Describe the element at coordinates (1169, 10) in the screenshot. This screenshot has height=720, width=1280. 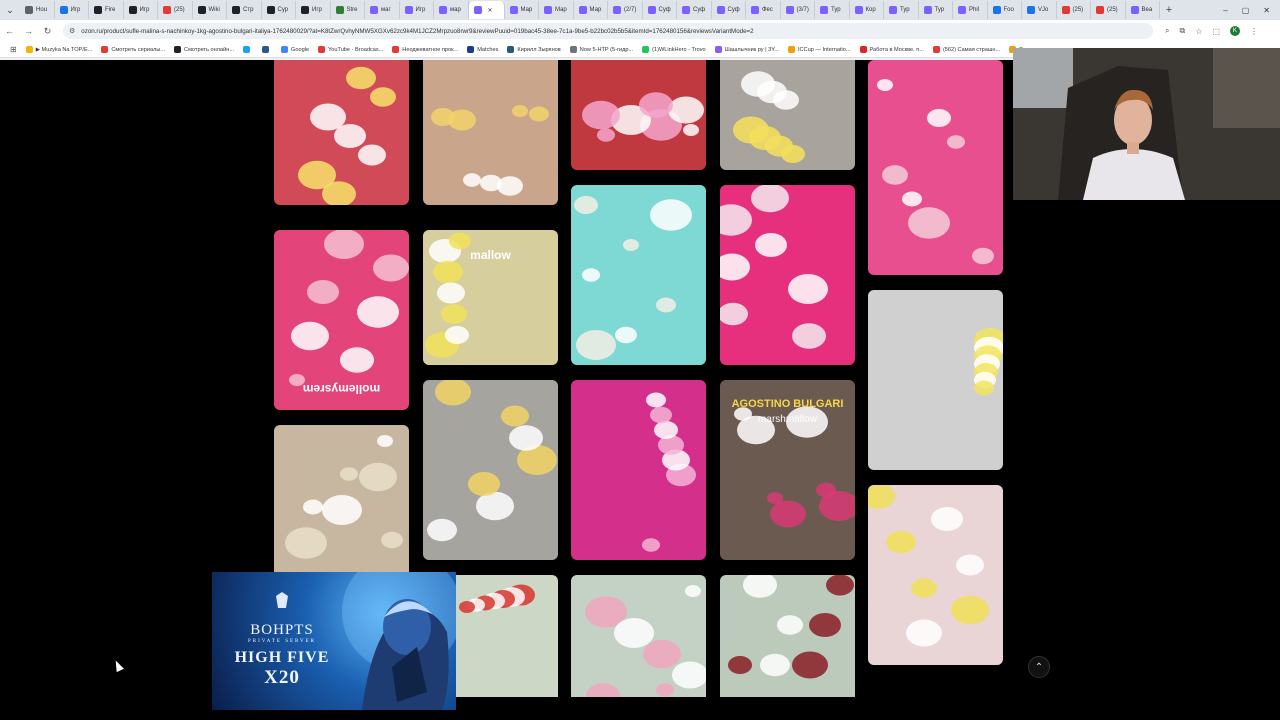
I see `new-tab-button: +` at that location.